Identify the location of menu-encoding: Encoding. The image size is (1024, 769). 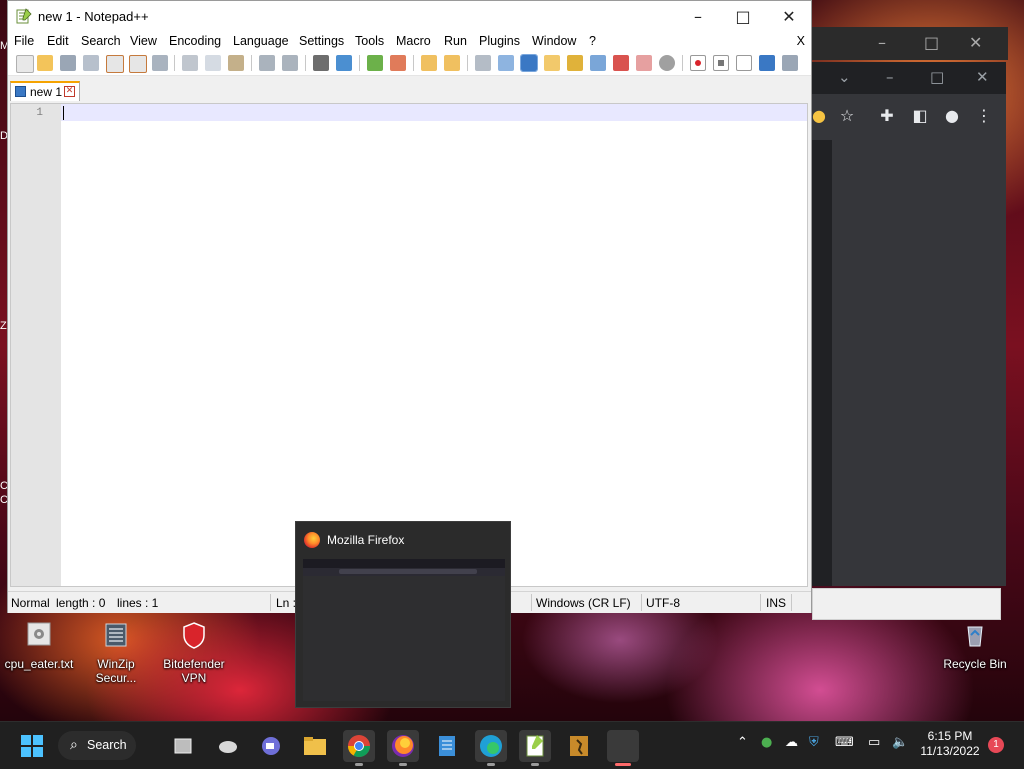
(195, 41).